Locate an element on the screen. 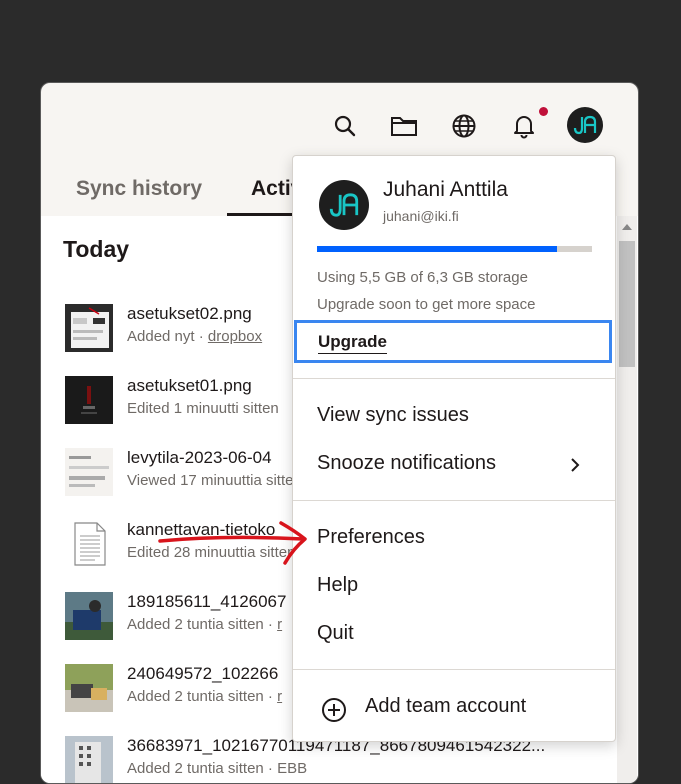  file-meta-text: Edited 28 minuuttia sitten is located at coordinates (211, 552).